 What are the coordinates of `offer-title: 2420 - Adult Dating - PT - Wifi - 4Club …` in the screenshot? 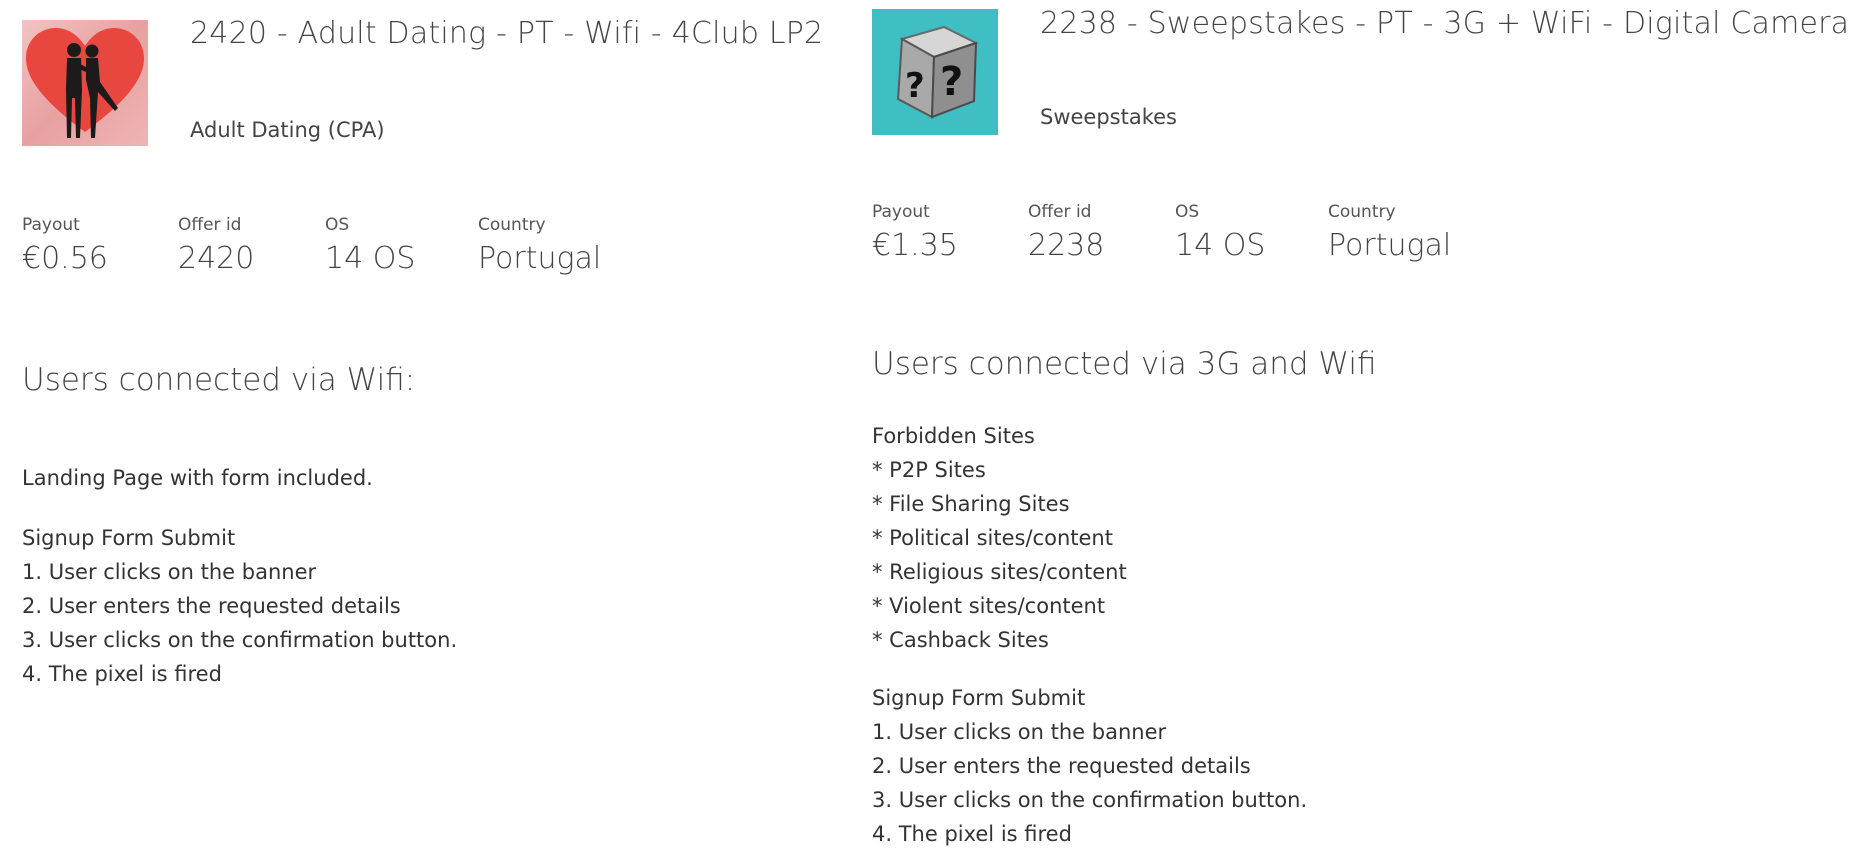 It's located at (506, 33).